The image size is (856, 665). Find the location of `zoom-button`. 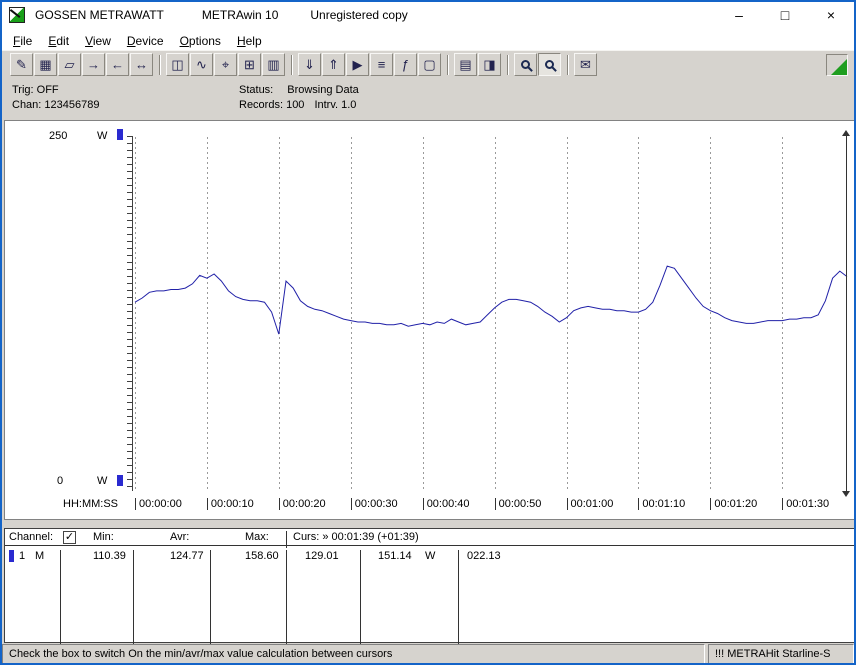

zoom-button is located at coordinates (549, 64).